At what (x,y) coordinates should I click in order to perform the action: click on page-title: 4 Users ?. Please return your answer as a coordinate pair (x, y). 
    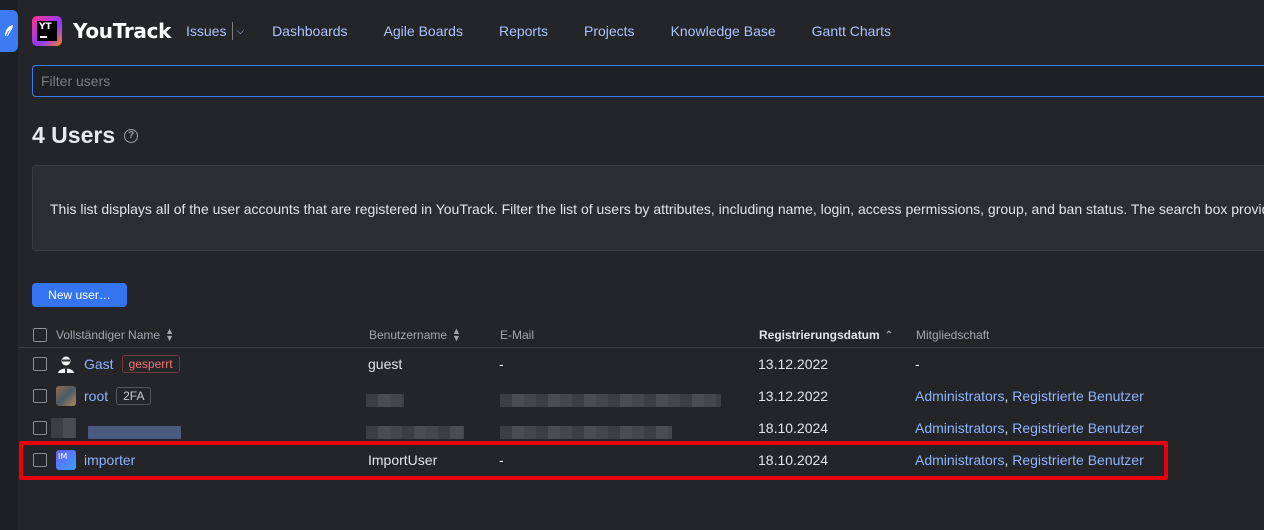
    Looking at the image, I should click on (85, 135).